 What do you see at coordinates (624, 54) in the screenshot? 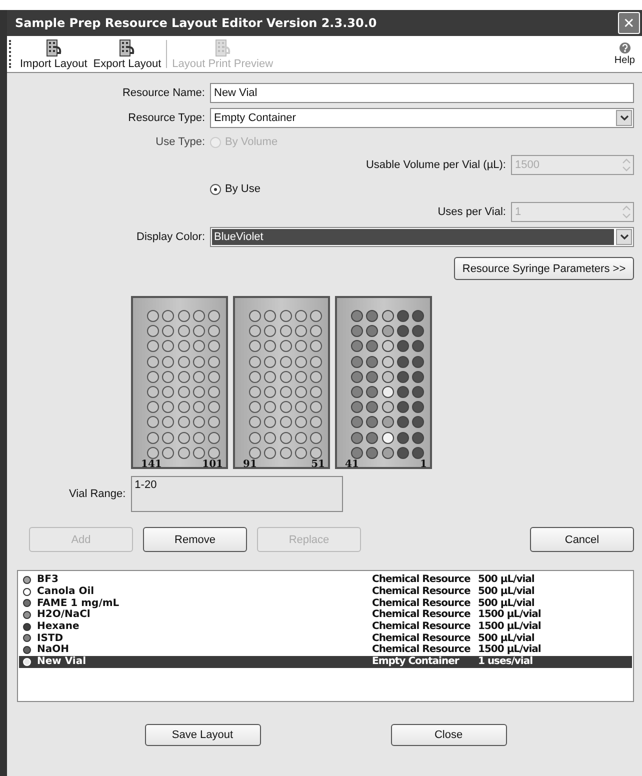
I see `help-button: Help` at bounding box center [624, 54].